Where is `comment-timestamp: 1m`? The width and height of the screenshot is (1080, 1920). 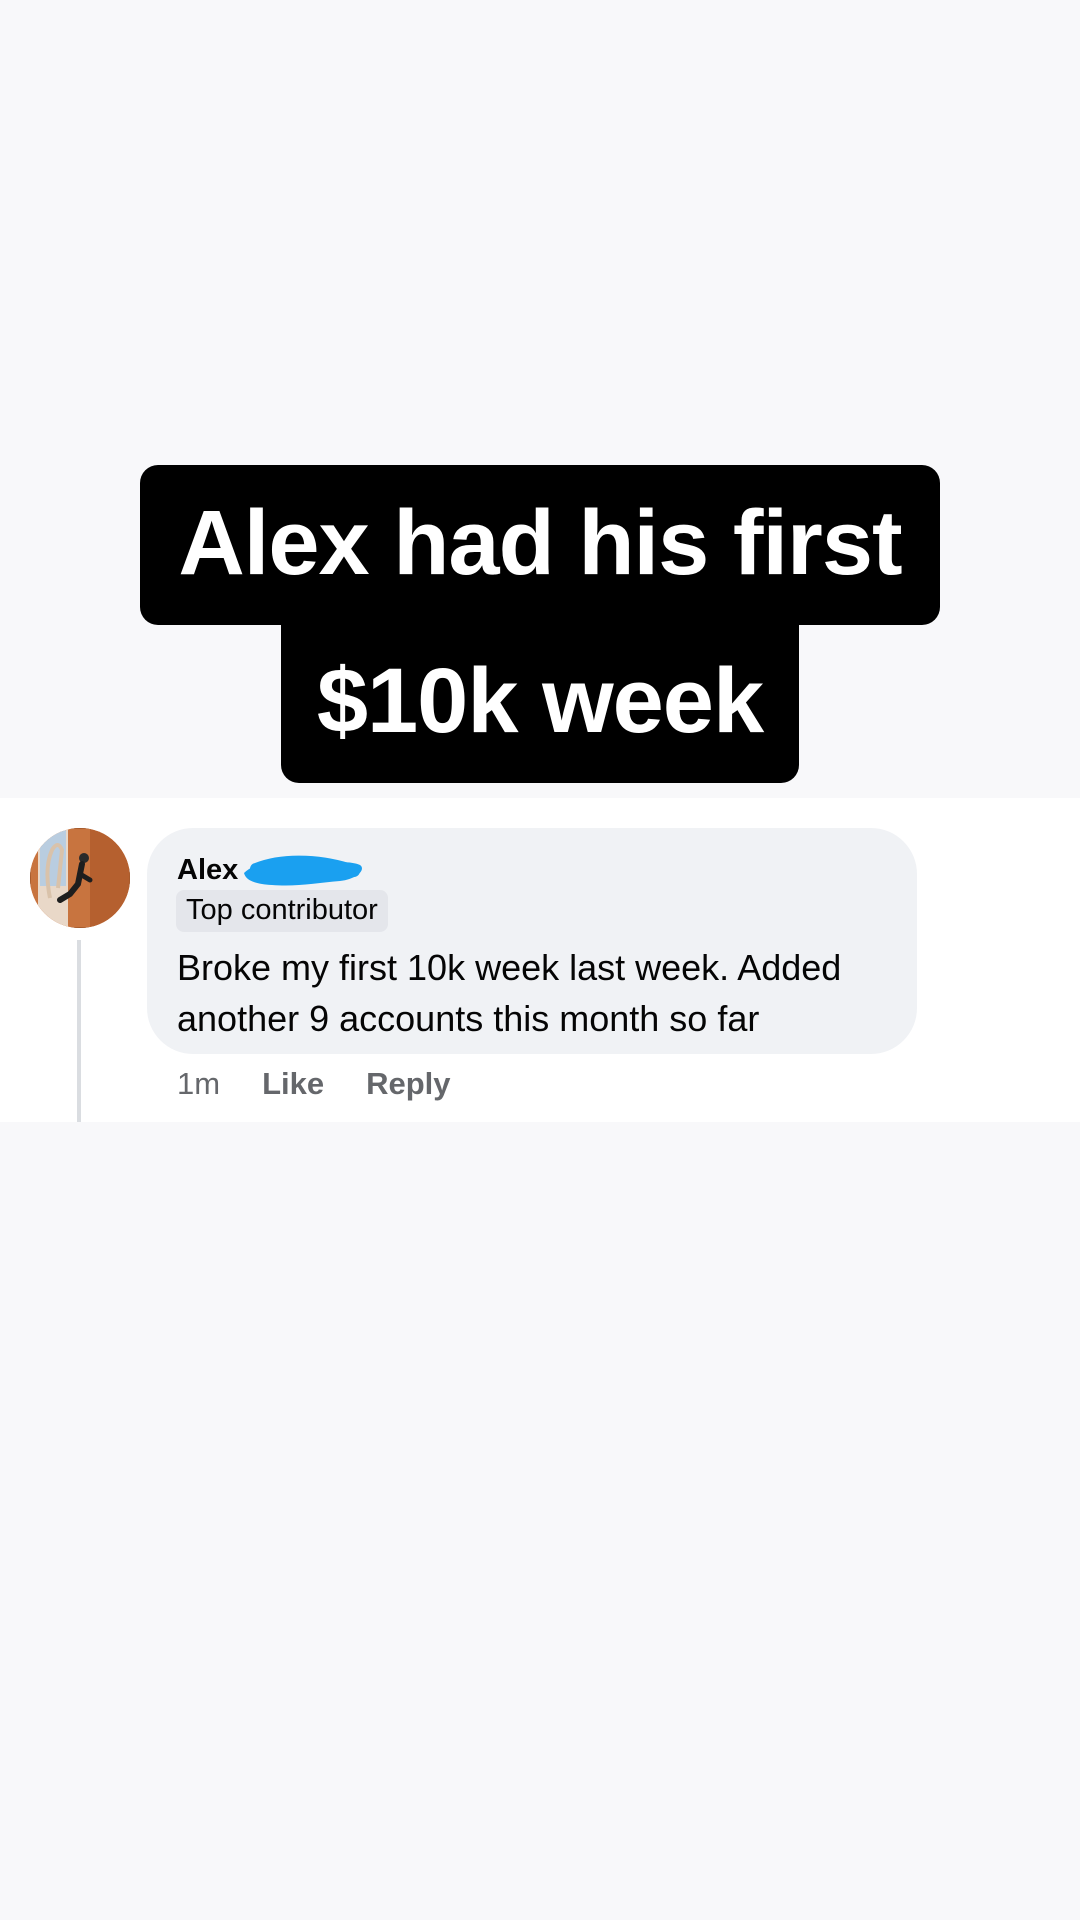
comment-timestamp: 1m is located at coordinates (198, 1084).